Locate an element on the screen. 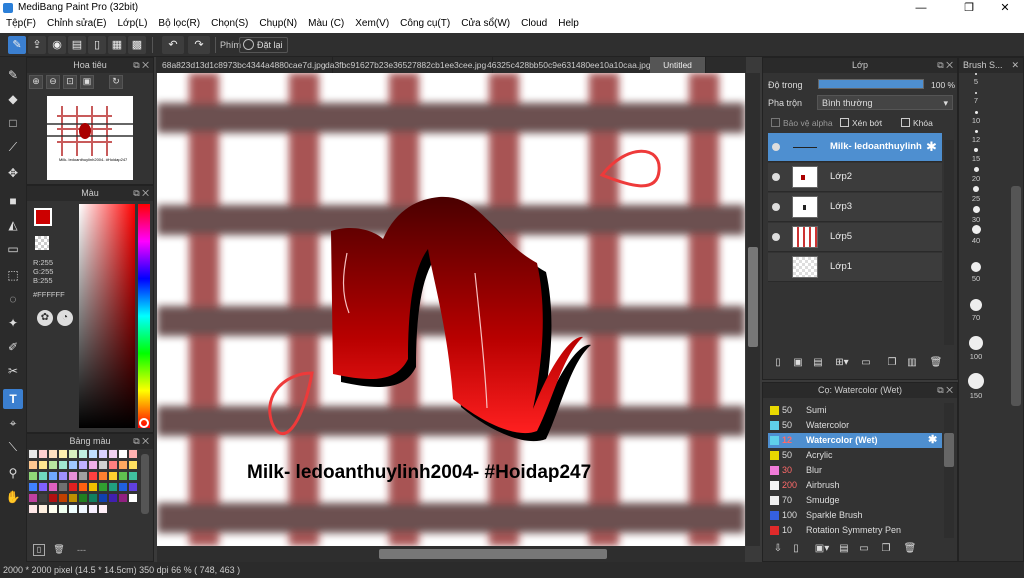  layer-row: Lớp2 is located at coordinates (855, 177).